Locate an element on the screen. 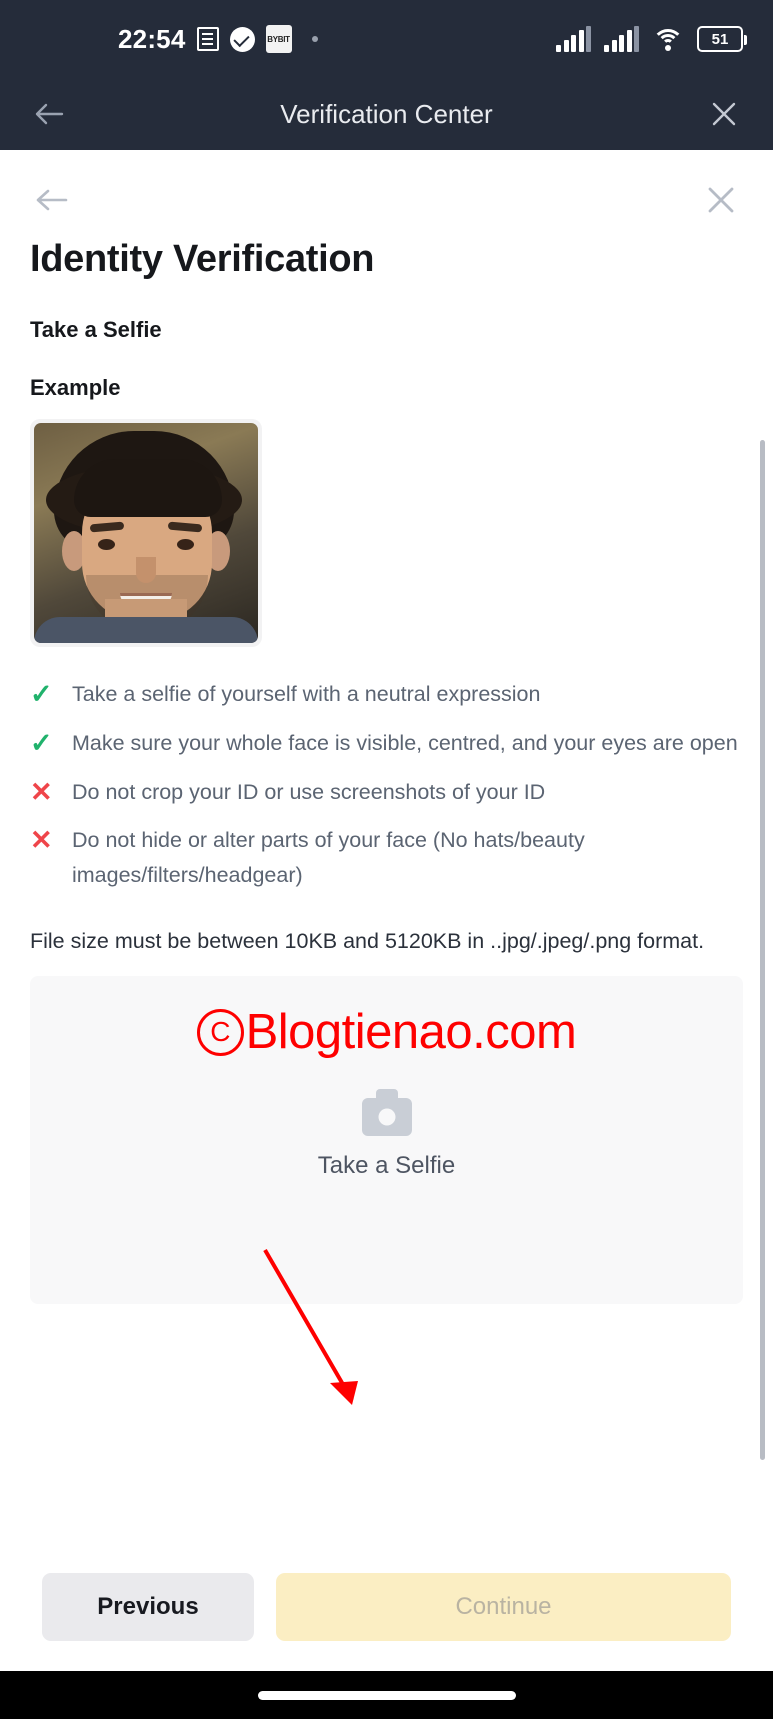  document-icon is located at coordinates (207, 39).